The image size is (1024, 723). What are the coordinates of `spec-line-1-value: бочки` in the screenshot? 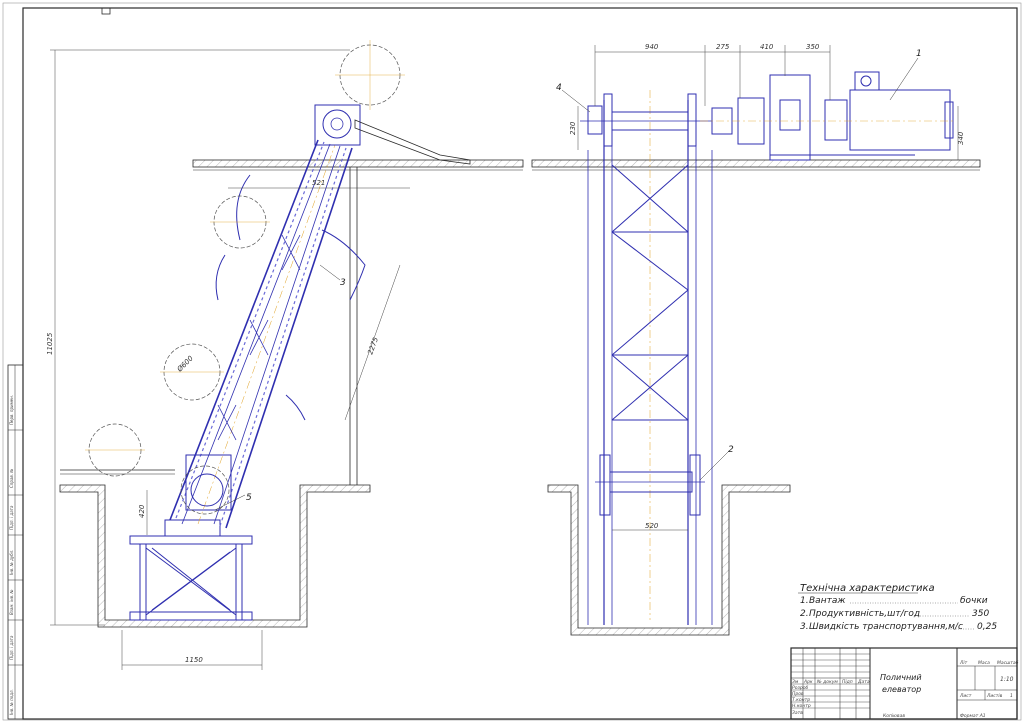 It's located at (974, 601).